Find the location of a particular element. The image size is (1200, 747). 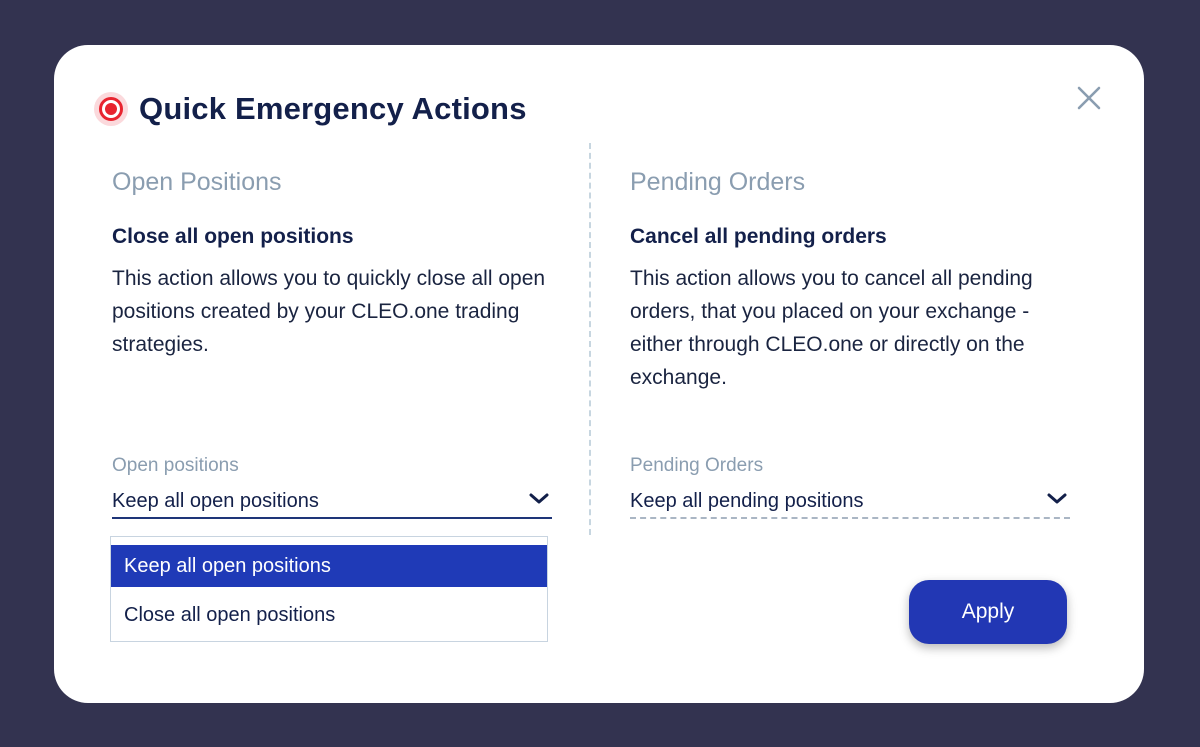

open-positions-field: Open positions Keep all open positions is located at coordinates (332, 486).